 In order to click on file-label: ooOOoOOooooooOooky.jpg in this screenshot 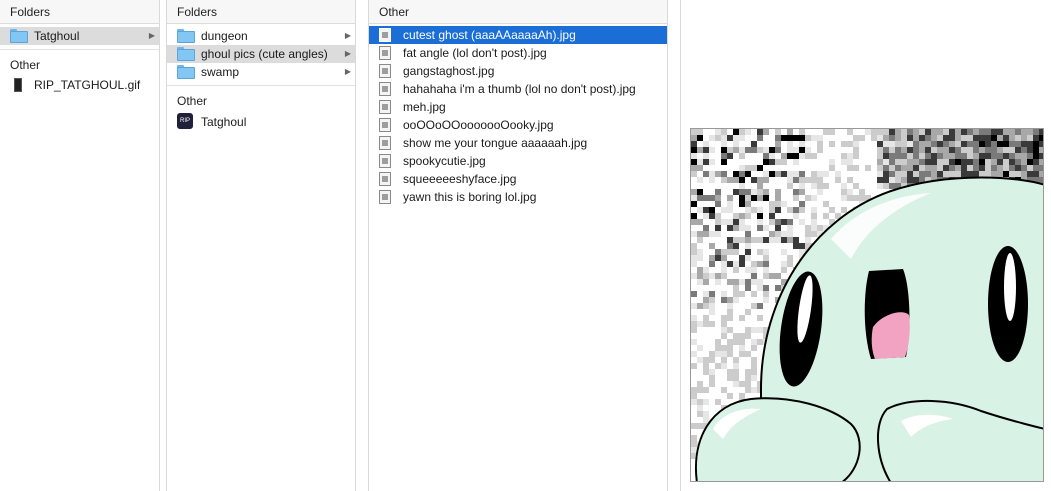, I will do `click(478, 125)`.